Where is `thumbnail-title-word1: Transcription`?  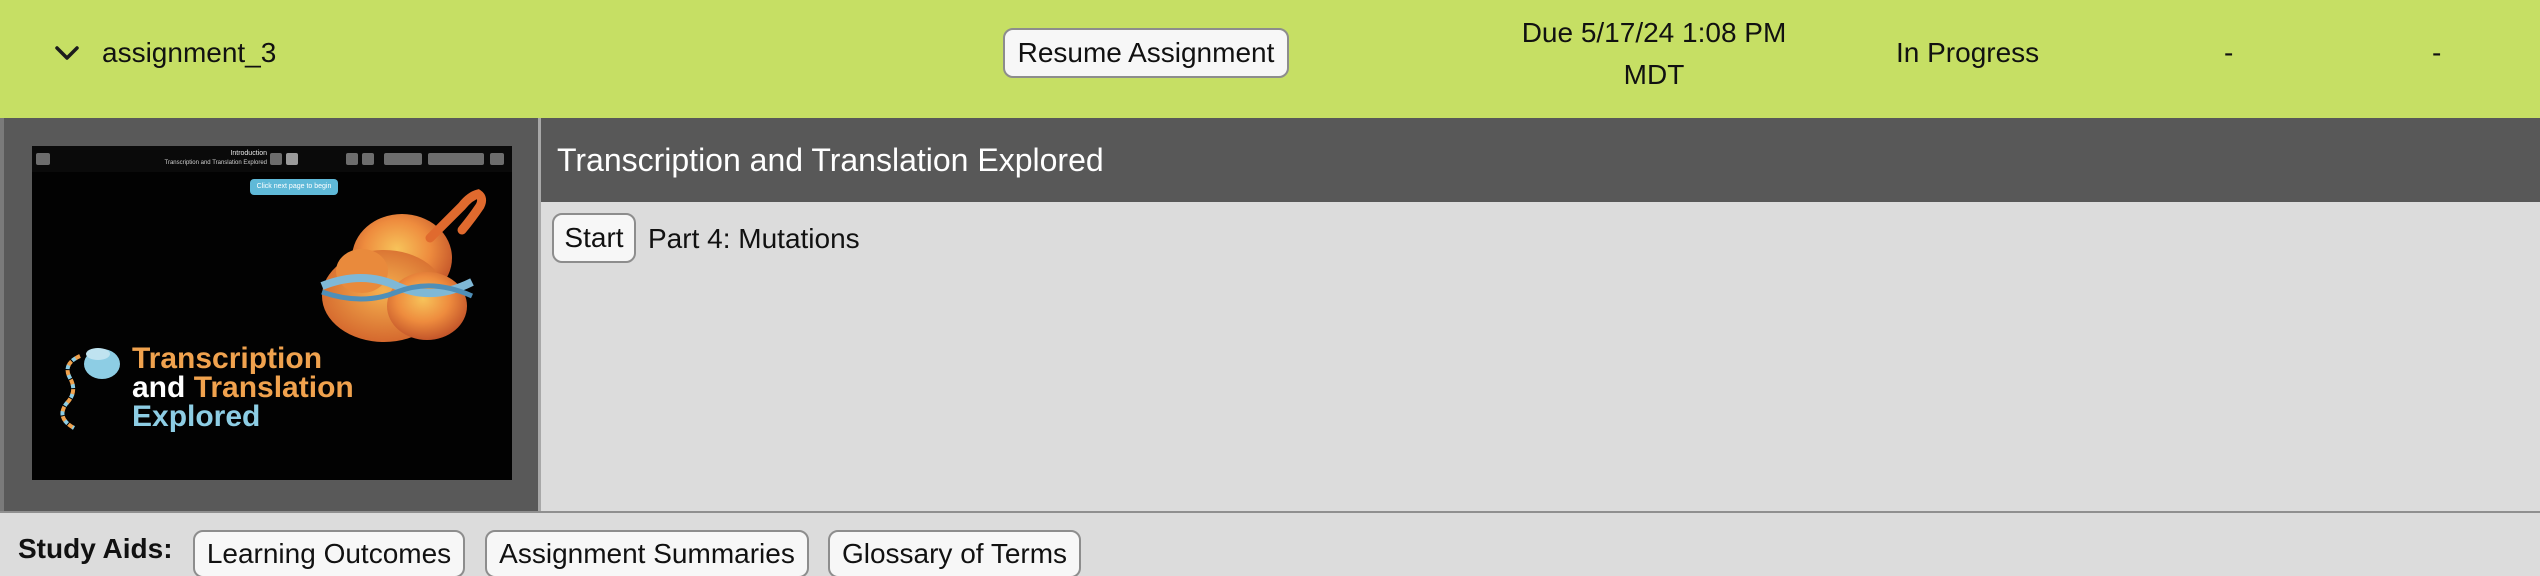
thumbnail-title-word1: Transcription is located at coordinates (227, 358).